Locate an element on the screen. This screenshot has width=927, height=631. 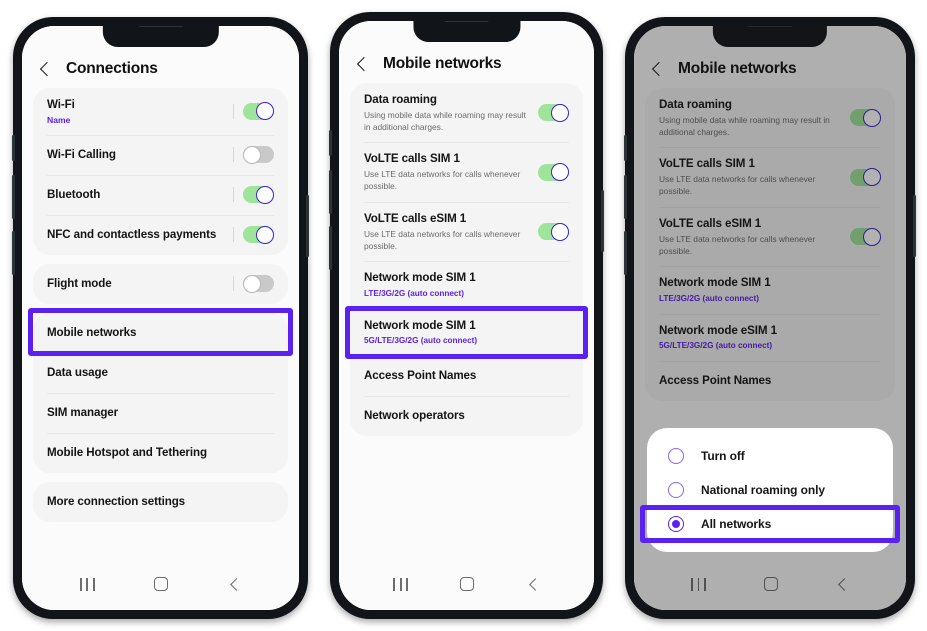
list-item-more-connection-settings: More connection settings is located at coordinates (160, 502).